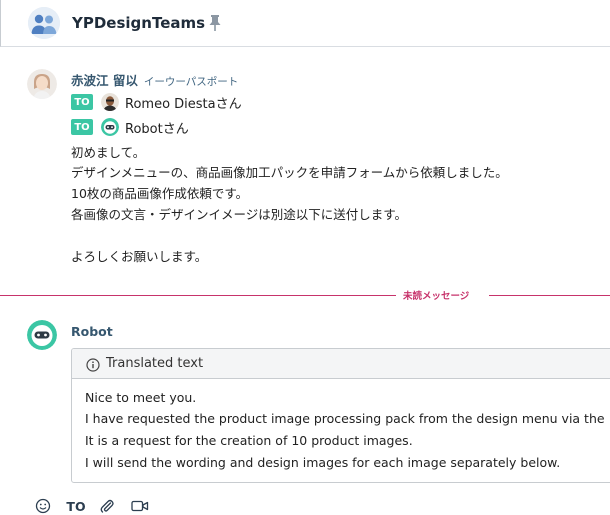 This screenshot has width=610, height=515. I want to click on sender-organization: イーウーパスポート, so click(191, 82).